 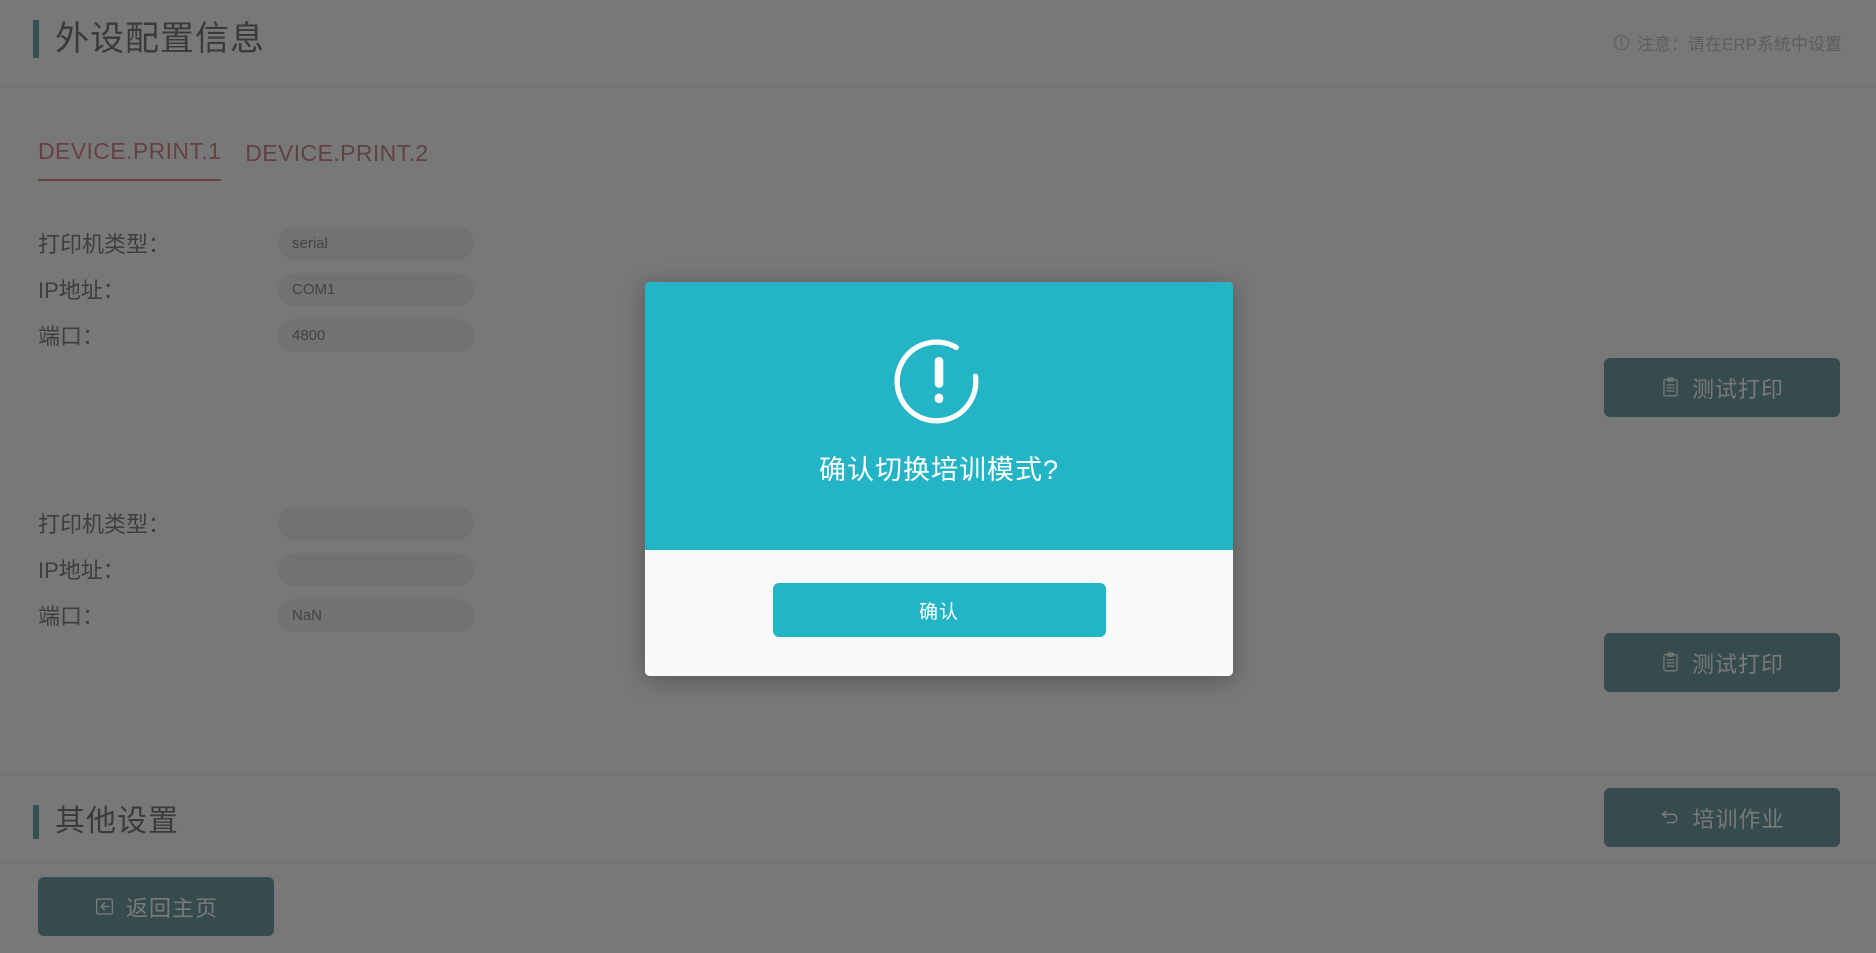 What do you see at coordinates (939, 470) in the screenshot?
I see `modal-message: 确认切换培训模式?` at bounding box center [939, 470].